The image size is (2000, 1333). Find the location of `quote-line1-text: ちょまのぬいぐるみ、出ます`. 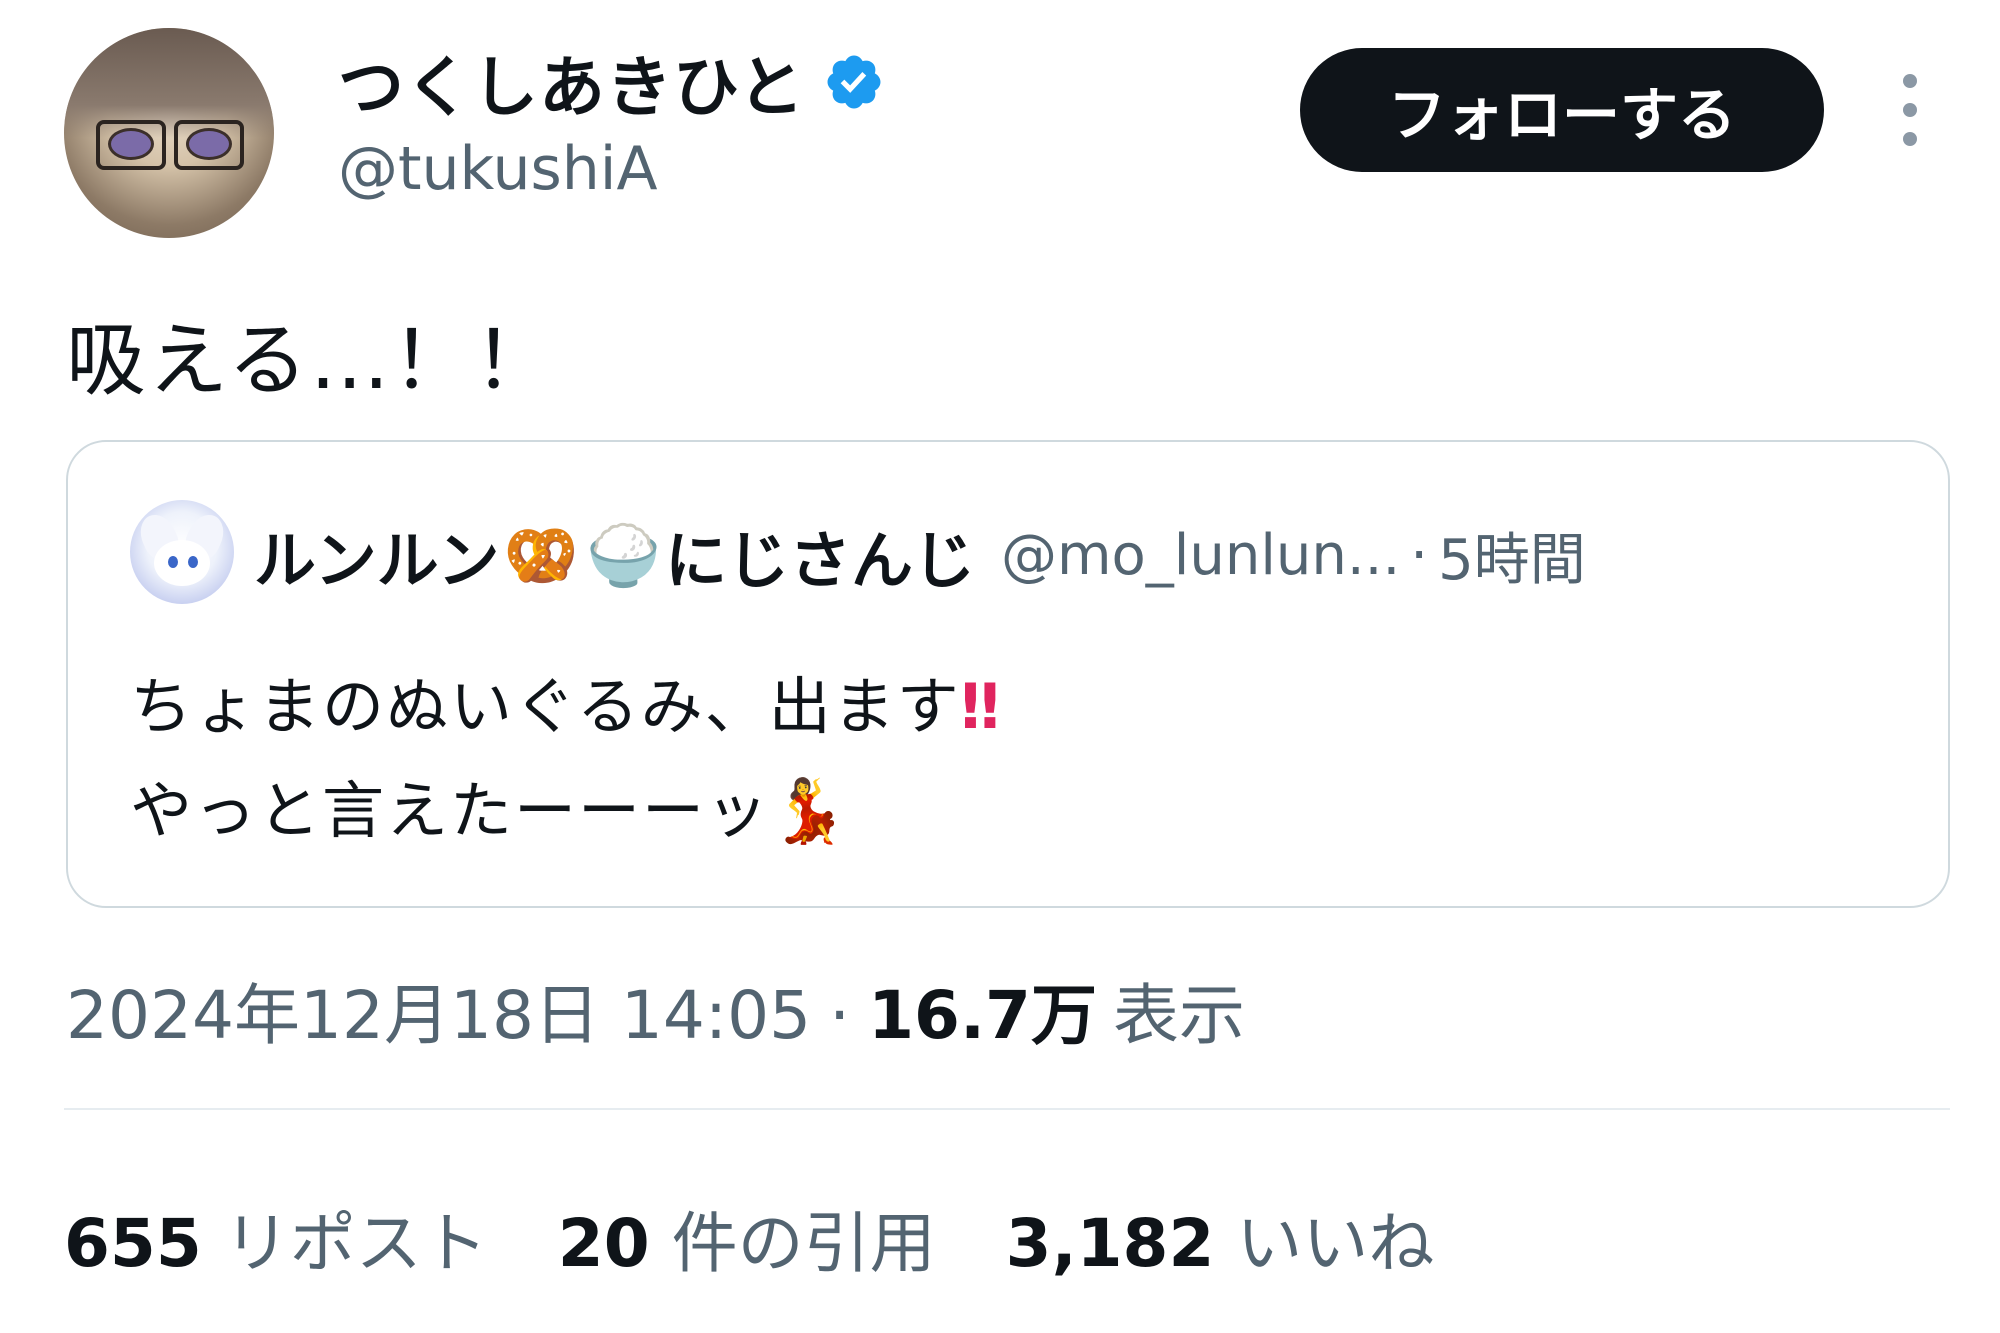

quote-line1-text: ちょまのぬいぐるみ、出ます is located at coordinates (545, 706).